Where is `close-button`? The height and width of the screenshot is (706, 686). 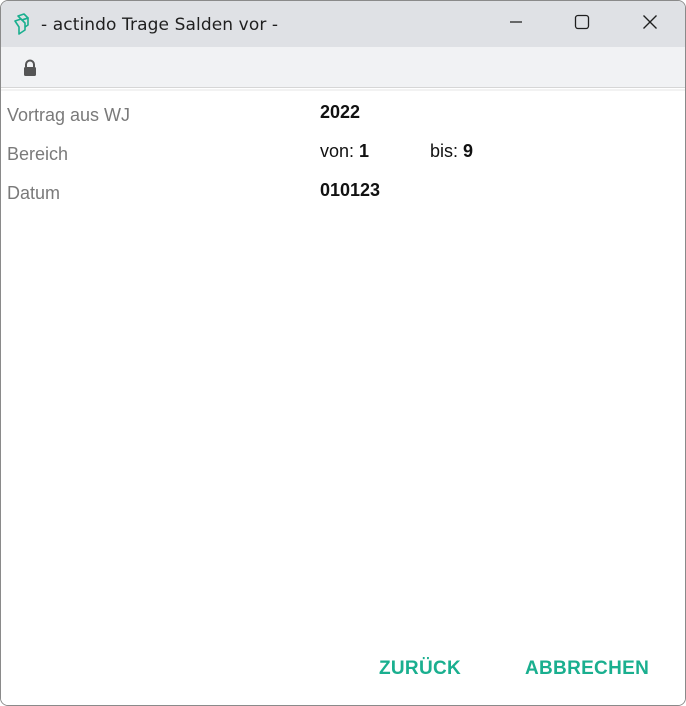 close-button is located at coordinates (650, 24).